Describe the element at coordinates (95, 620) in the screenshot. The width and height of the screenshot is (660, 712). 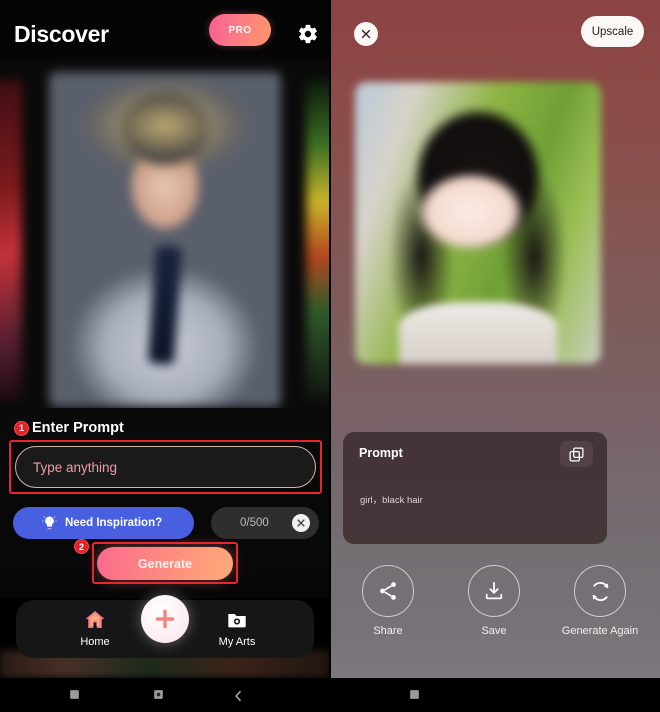
I see `home-icon` at that location.